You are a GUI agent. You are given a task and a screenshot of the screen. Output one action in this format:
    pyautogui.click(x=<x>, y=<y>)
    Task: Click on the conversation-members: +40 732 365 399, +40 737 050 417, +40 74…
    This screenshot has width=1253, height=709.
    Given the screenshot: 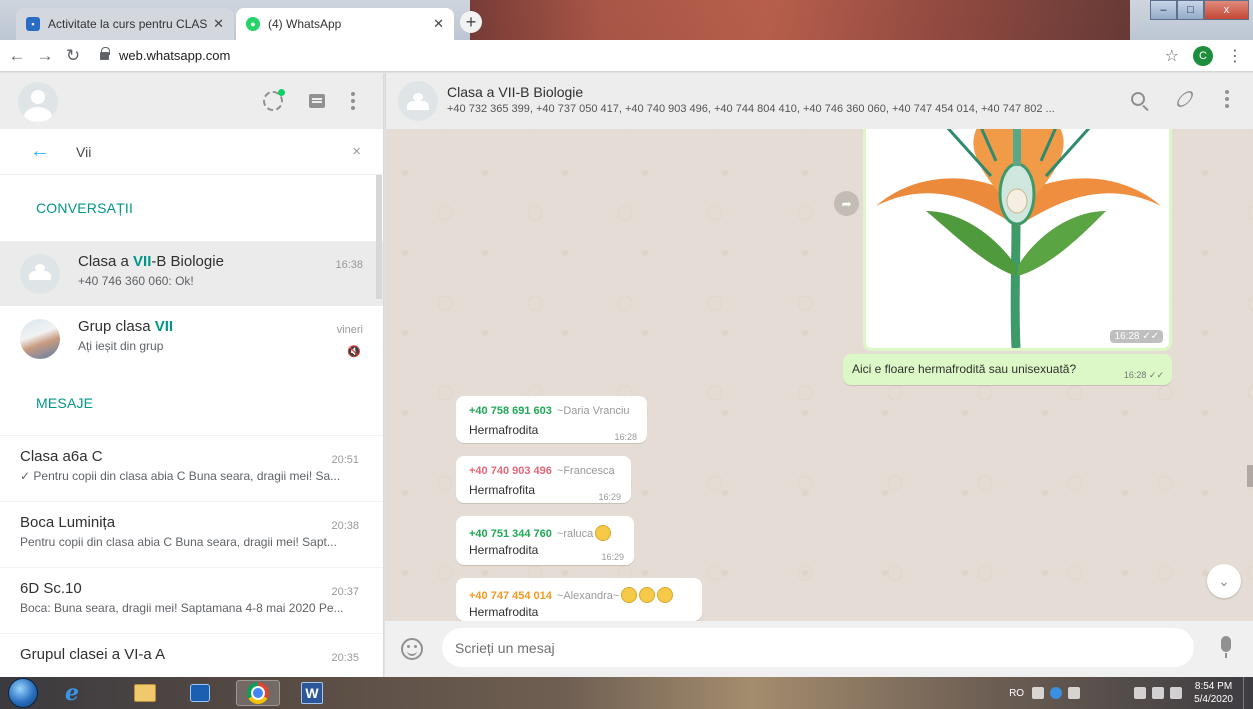 What is the action you would take?
    pyautogui.click(x=751, y=109)
    